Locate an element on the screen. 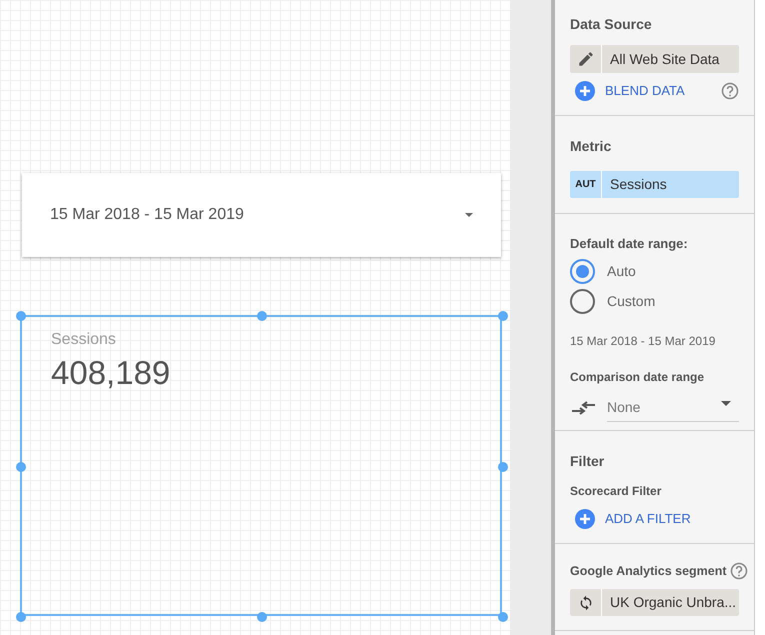 The image size is (765, 635). radio-label: Auto is located at coordinates (621, 271).